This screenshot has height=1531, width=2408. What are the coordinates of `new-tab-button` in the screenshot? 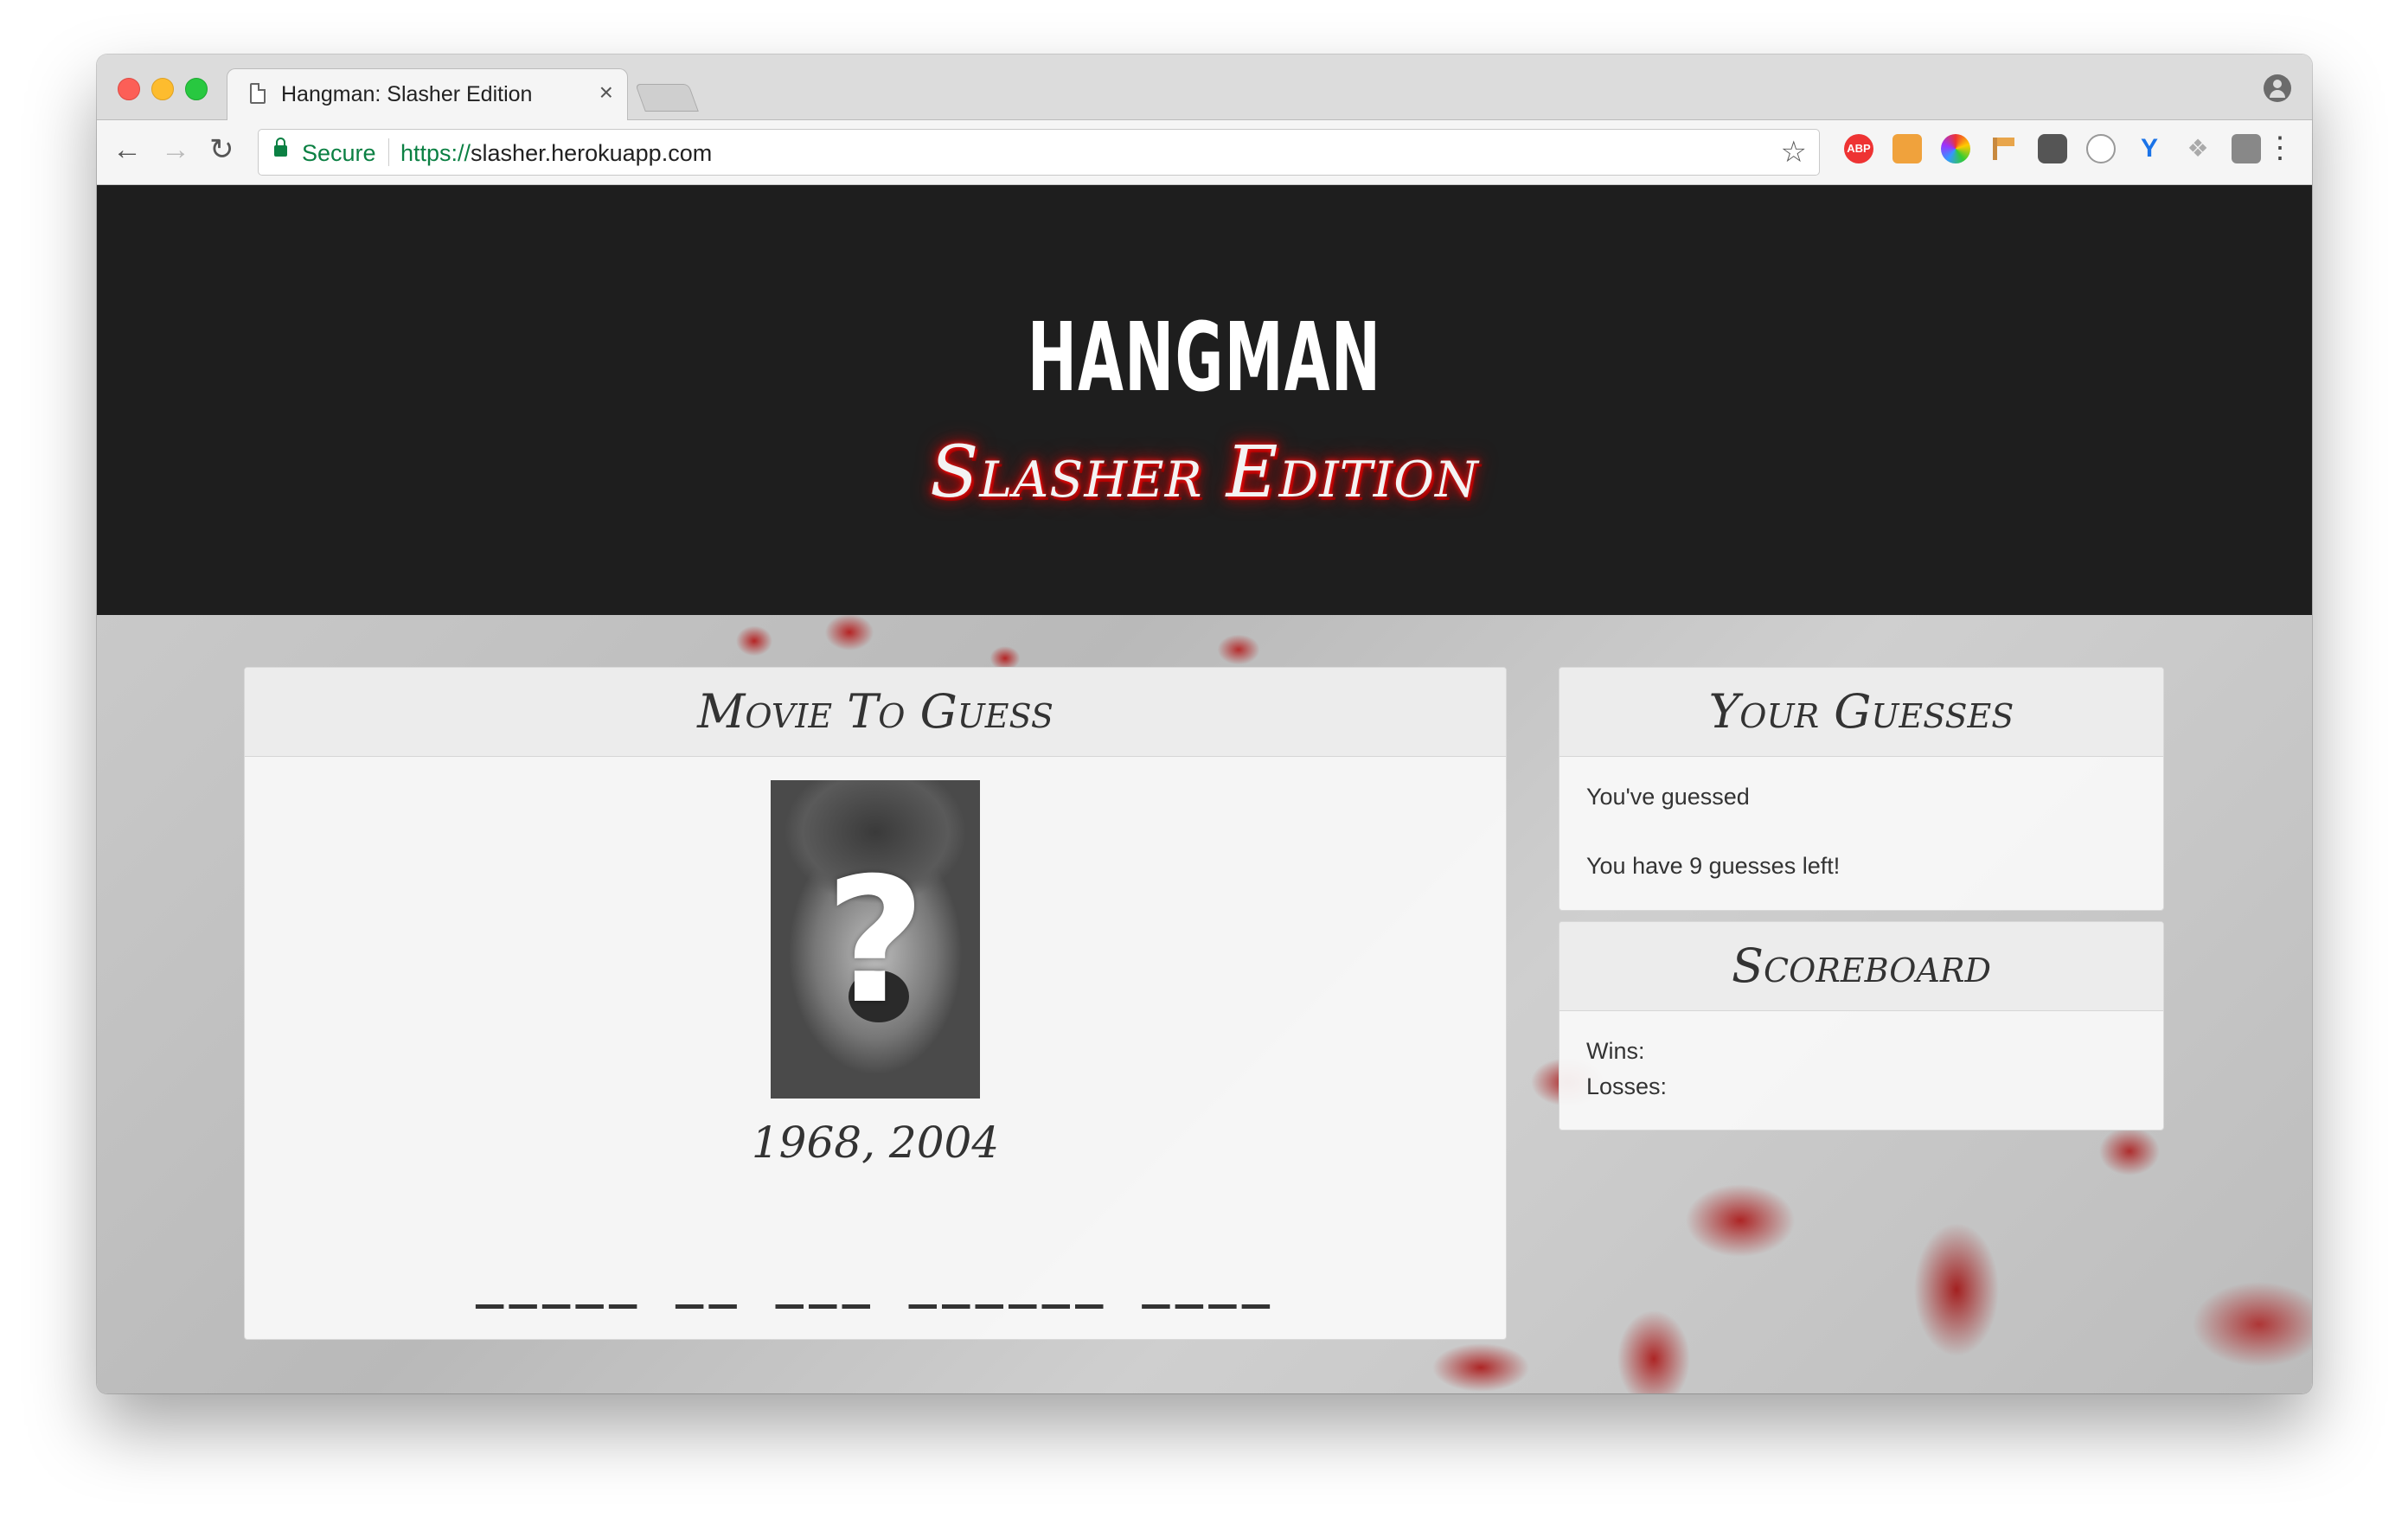 It's located at (667, 98).